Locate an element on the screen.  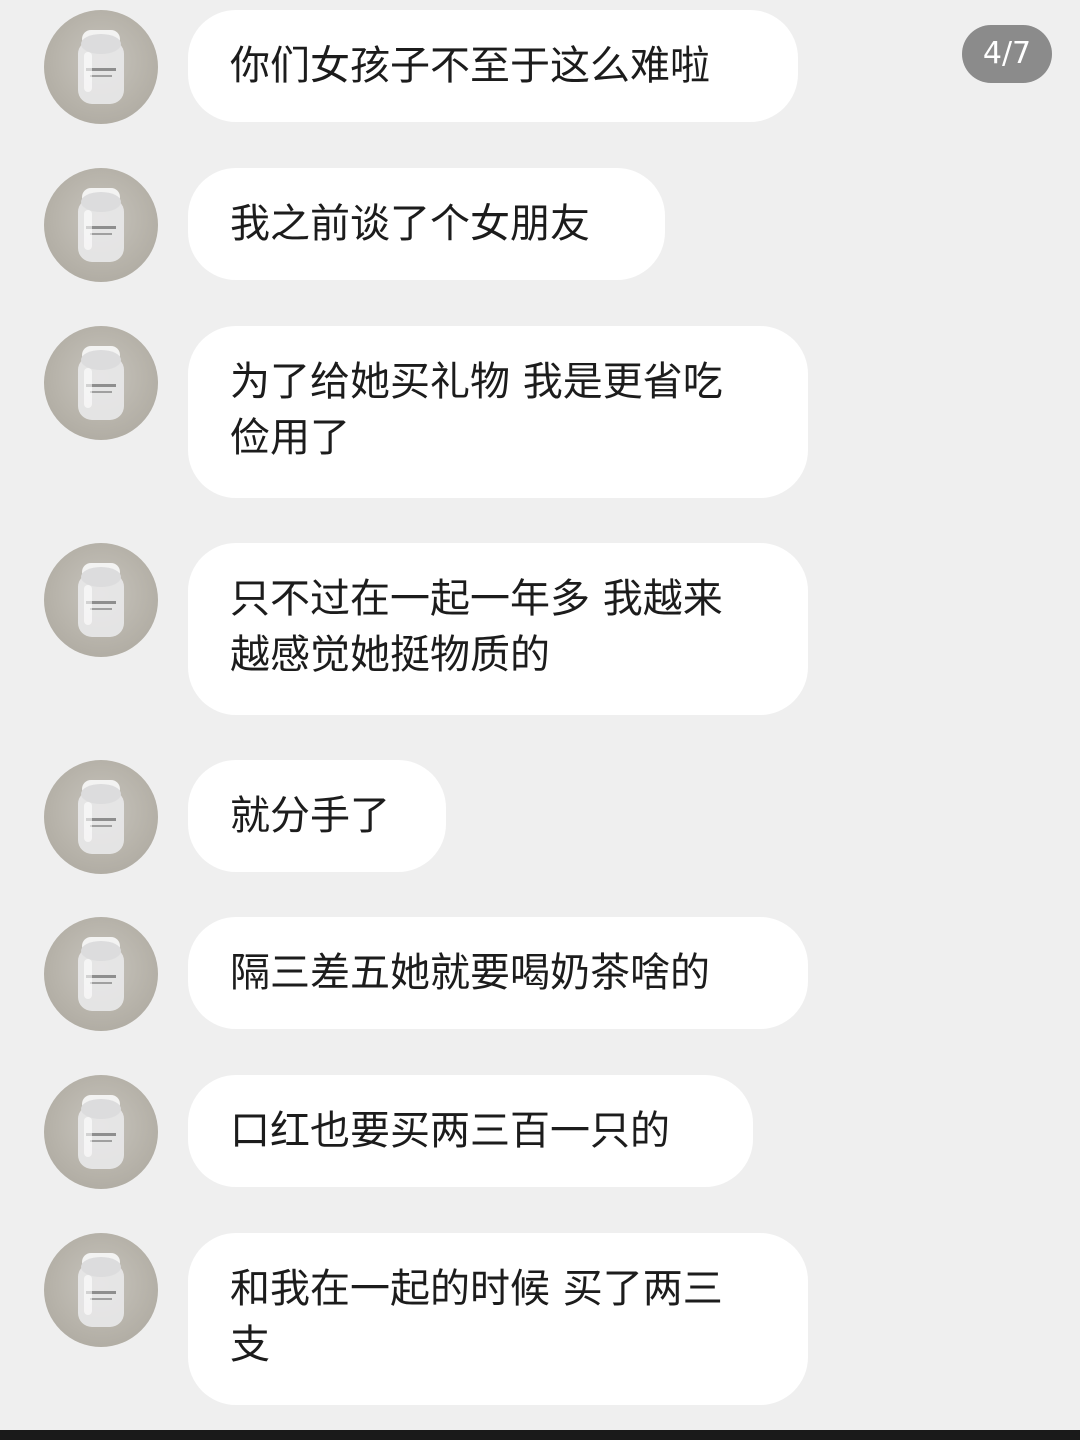
message-bubble: 为了给她买礼物 我是更省吃 俭用了 is located at coordinates (498, 412).